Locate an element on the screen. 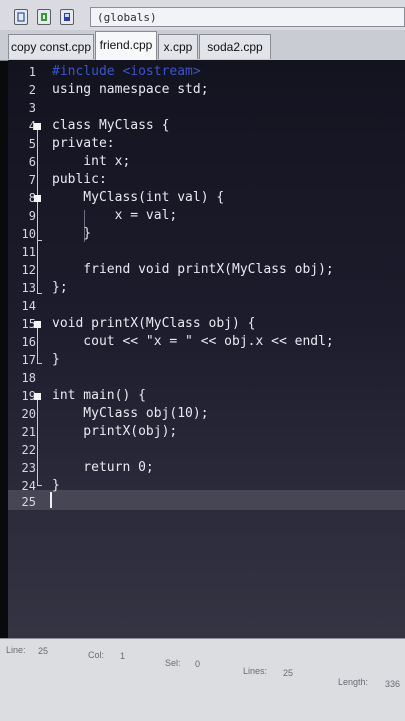 The height and width of the screenshot is (721, 405). new-file-icon is located at coordinates (21, 17).